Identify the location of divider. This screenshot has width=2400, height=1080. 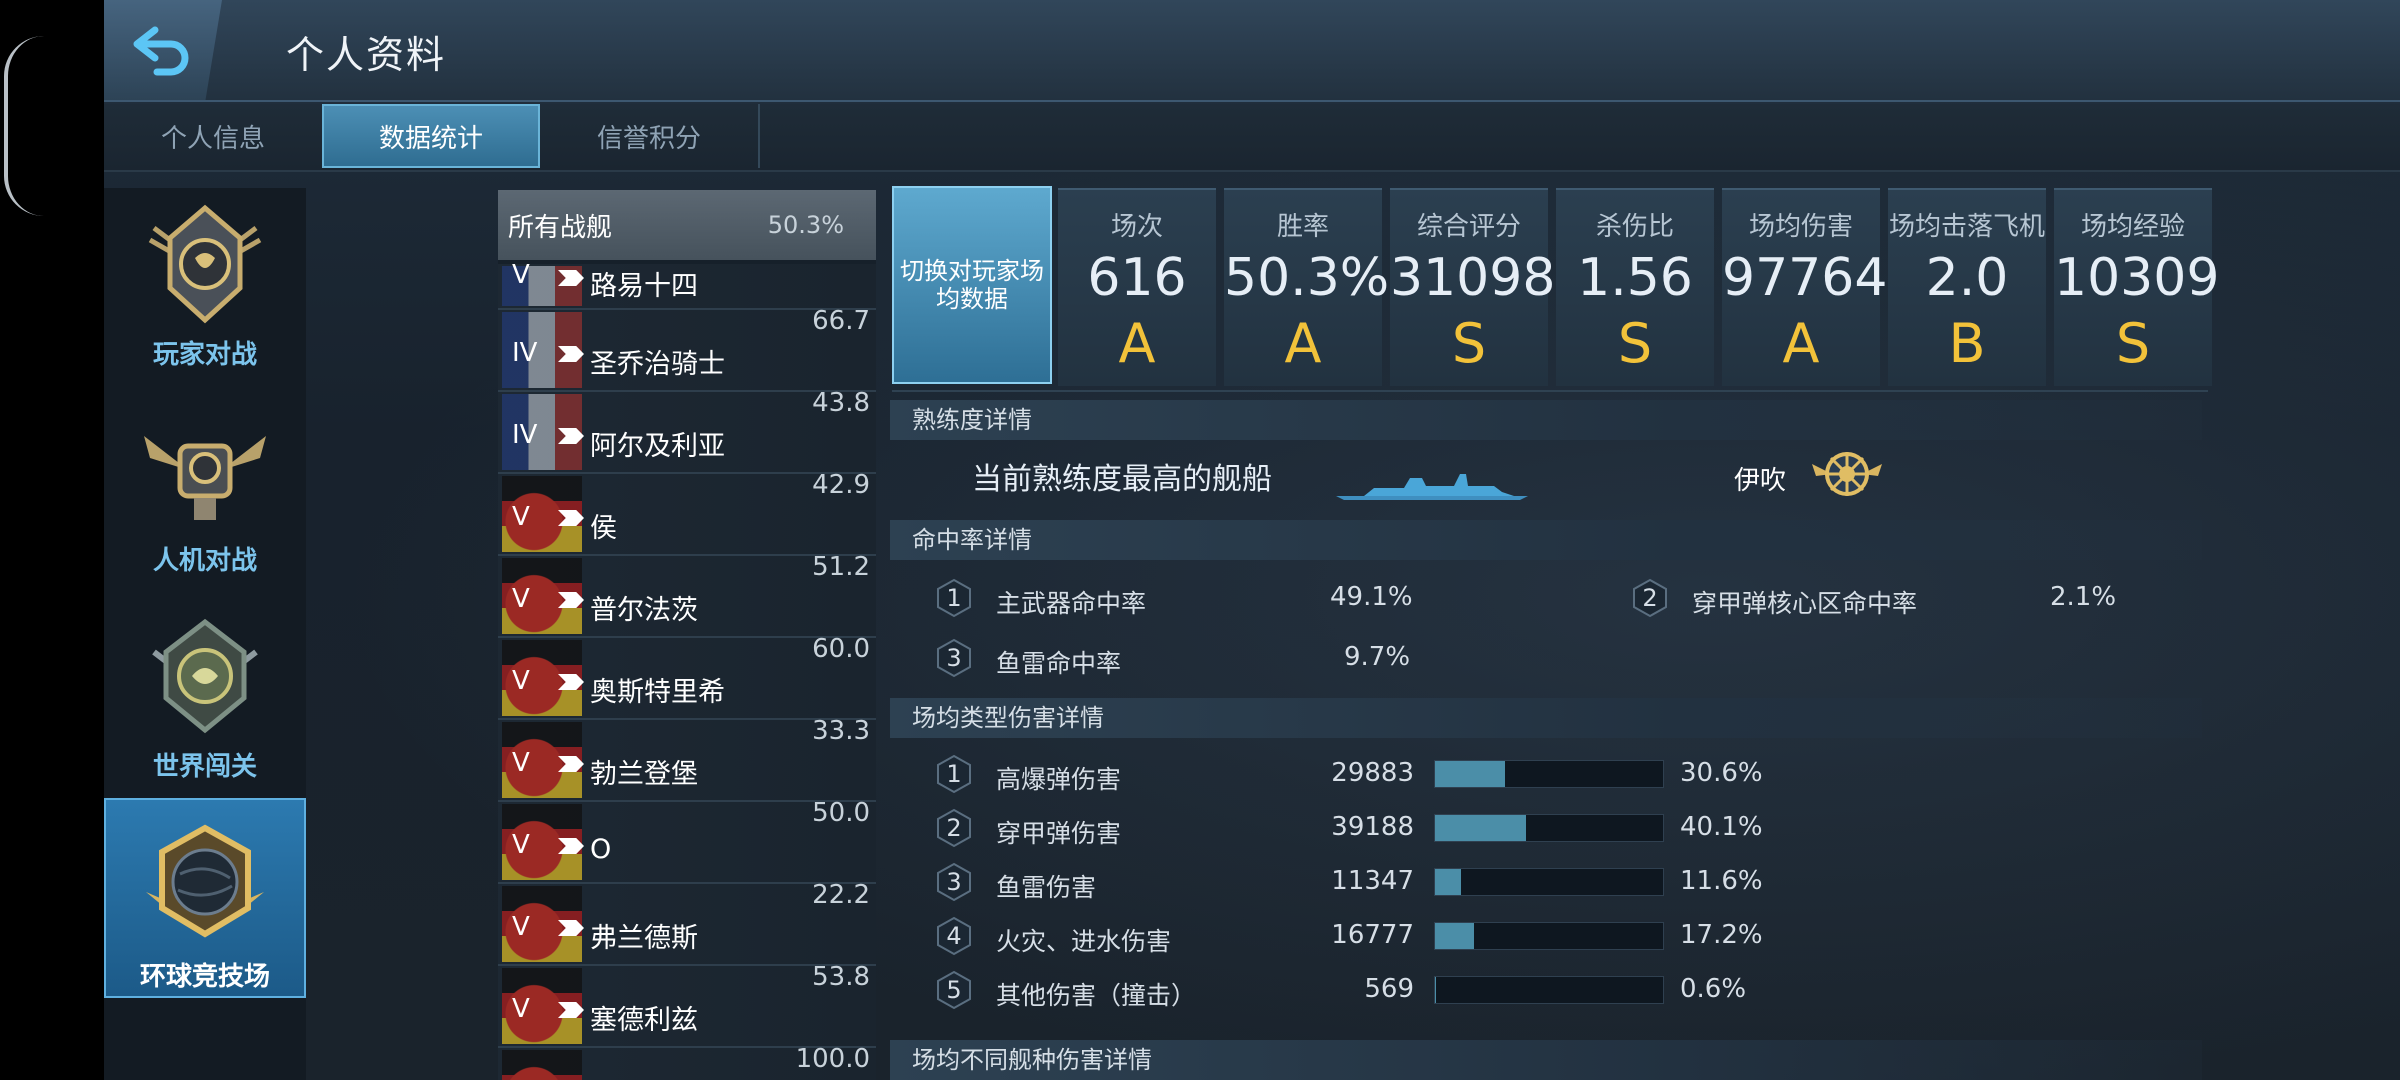
(1550, 391).